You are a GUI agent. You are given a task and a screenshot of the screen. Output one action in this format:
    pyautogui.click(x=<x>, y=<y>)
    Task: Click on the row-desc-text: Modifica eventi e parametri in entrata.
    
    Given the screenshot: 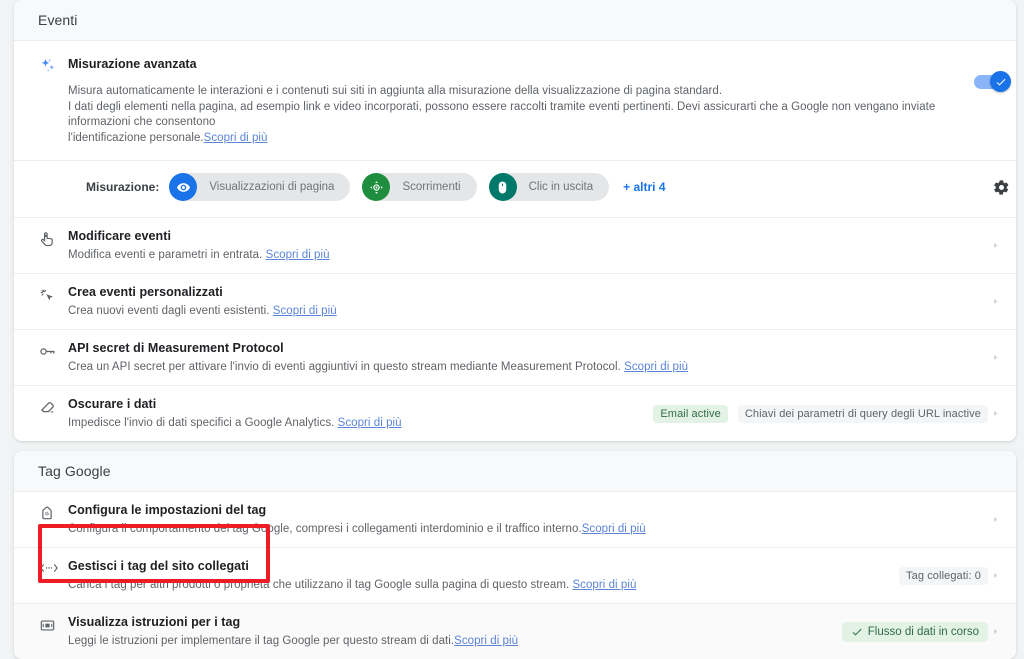 What is the action you would take?
    pyautogui.click(x=165, y=255)
    